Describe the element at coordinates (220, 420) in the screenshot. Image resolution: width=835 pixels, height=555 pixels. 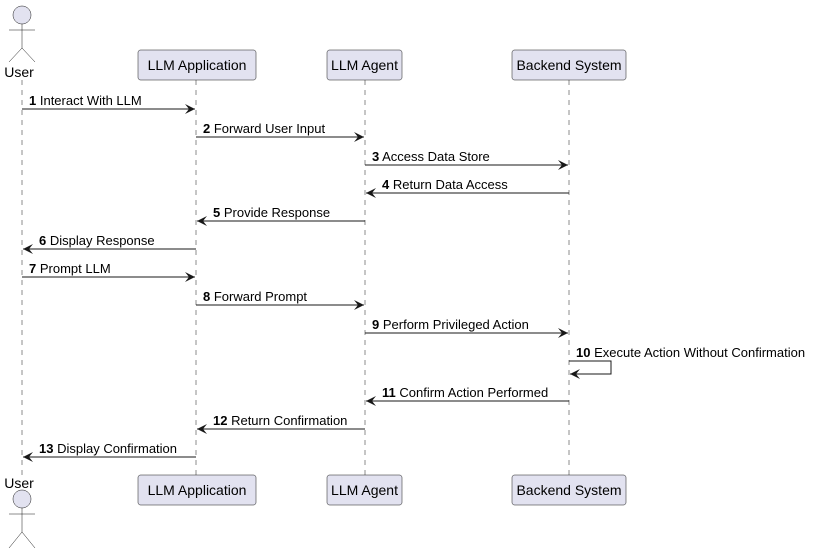
I see `message-number: 12` at that location.